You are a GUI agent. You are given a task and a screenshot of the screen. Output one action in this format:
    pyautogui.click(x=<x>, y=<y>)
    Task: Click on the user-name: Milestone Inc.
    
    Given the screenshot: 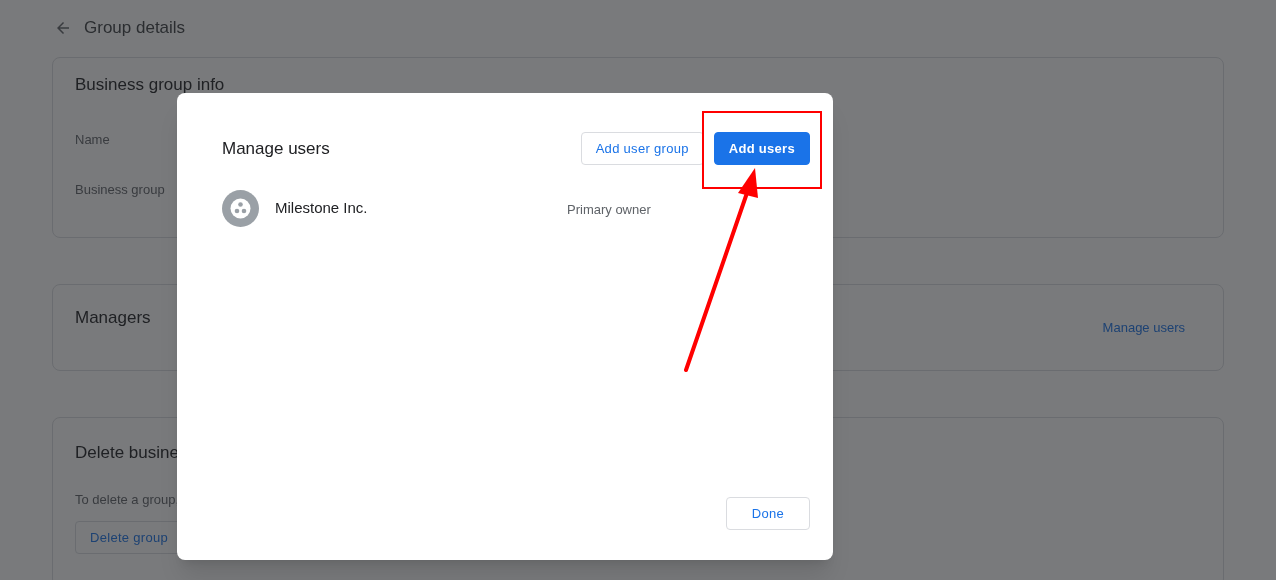 What is the action you would take?
    pyautogui.click(x=322, y=208)
    